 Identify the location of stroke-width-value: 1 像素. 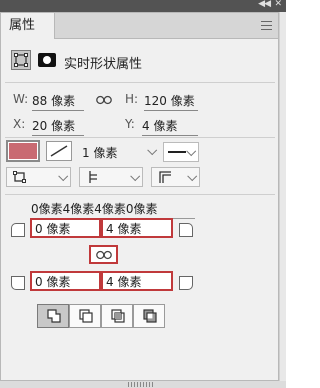
(99, 152).